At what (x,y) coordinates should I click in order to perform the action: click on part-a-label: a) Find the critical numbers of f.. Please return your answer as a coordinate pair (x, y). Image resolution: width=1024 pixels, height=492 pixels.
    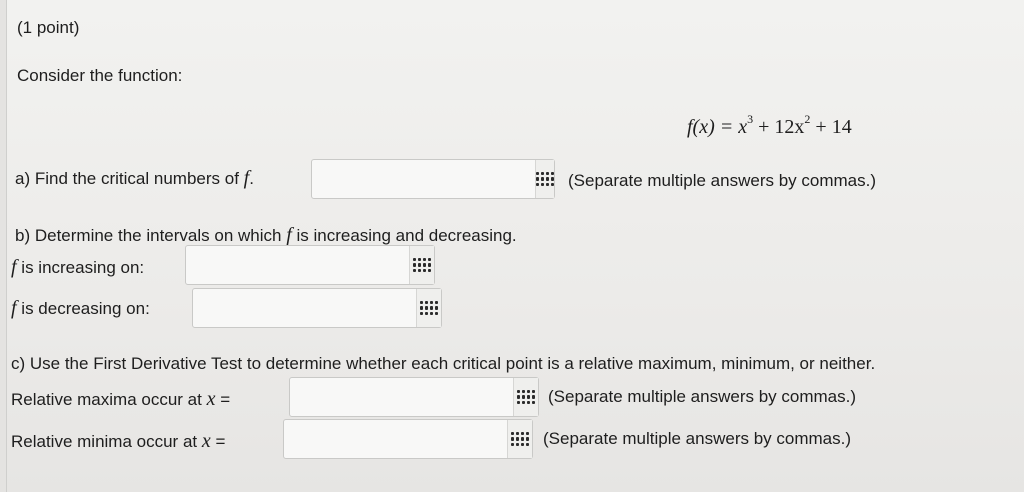
    Looking at the image, I should click on (134, 178).